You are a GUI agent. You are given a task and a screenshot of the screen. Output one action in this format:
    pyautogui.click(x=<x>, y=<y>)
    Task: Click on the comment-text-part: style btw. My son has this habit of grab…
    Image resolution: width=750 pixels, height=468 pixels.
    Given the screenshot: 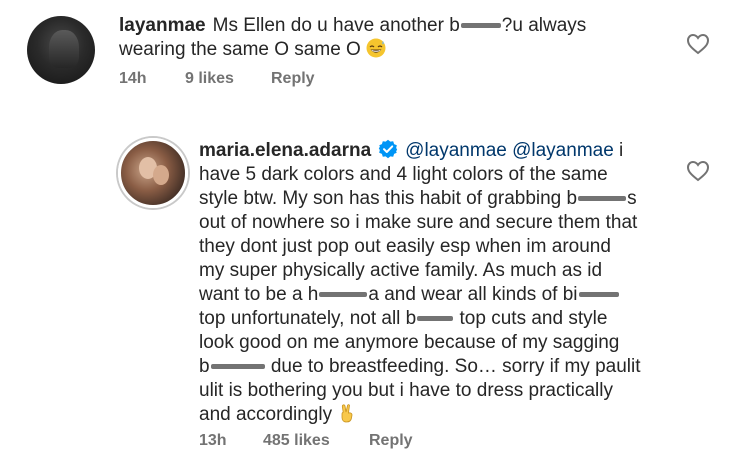 What is the action you would take?
    pyautogui.click(x=388, y=198)
    